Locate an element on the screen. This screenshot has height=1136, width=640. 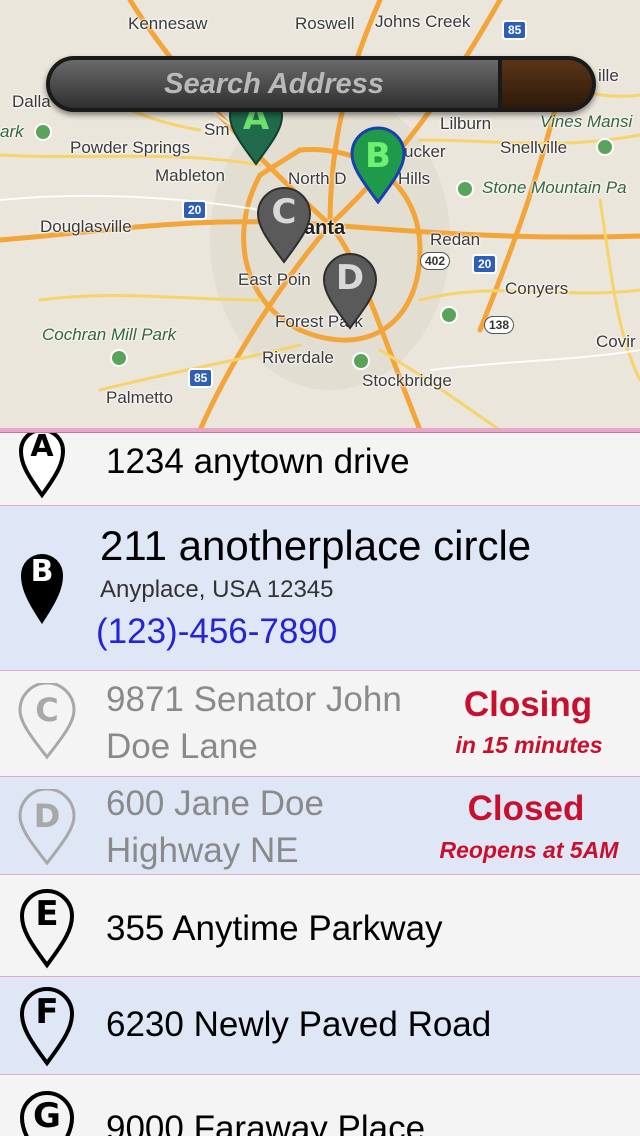
map-label-powder-springs: Powder Springs is located at coordinates (130, 147).